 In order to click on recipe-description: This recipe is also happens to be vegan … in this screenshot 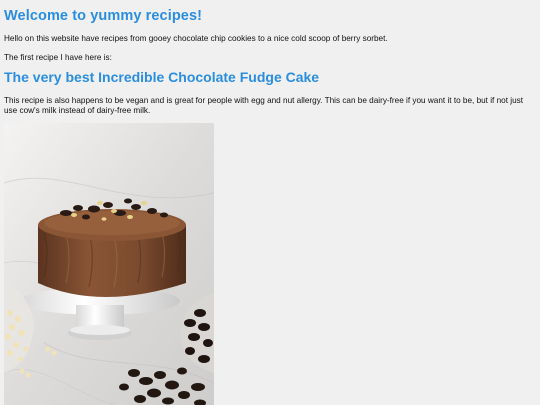, I will do `click(263, 105)`.